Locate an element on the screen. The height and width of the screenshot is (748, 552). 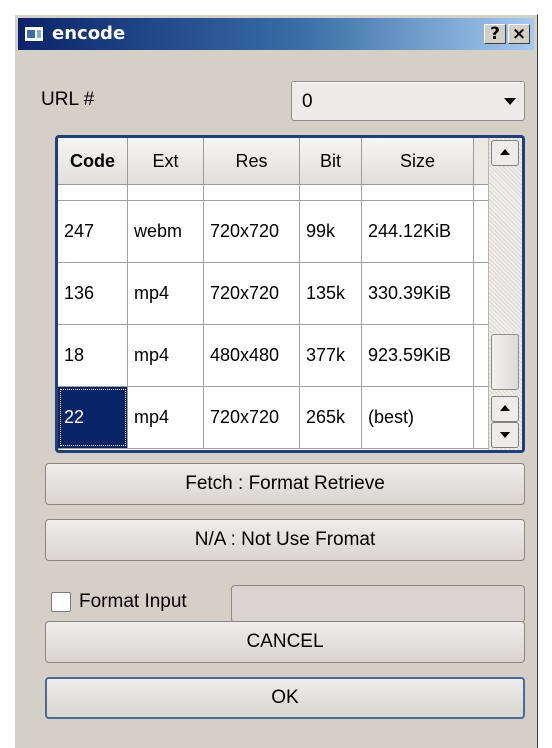
arrow-down-icon is located at coordinates (505, 435).